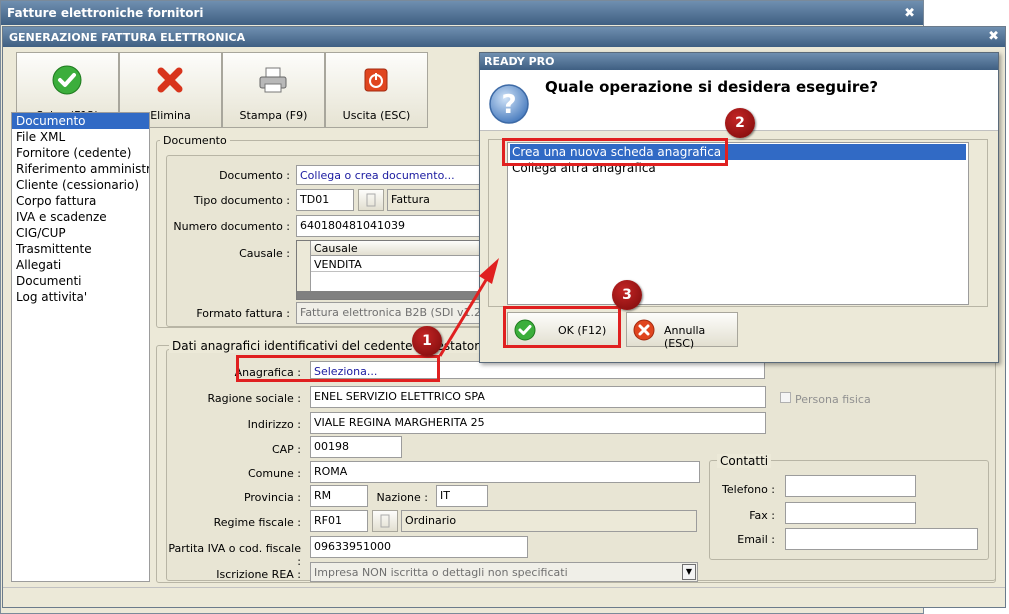  I want to click on annotation-arrow, so click(468, 307).